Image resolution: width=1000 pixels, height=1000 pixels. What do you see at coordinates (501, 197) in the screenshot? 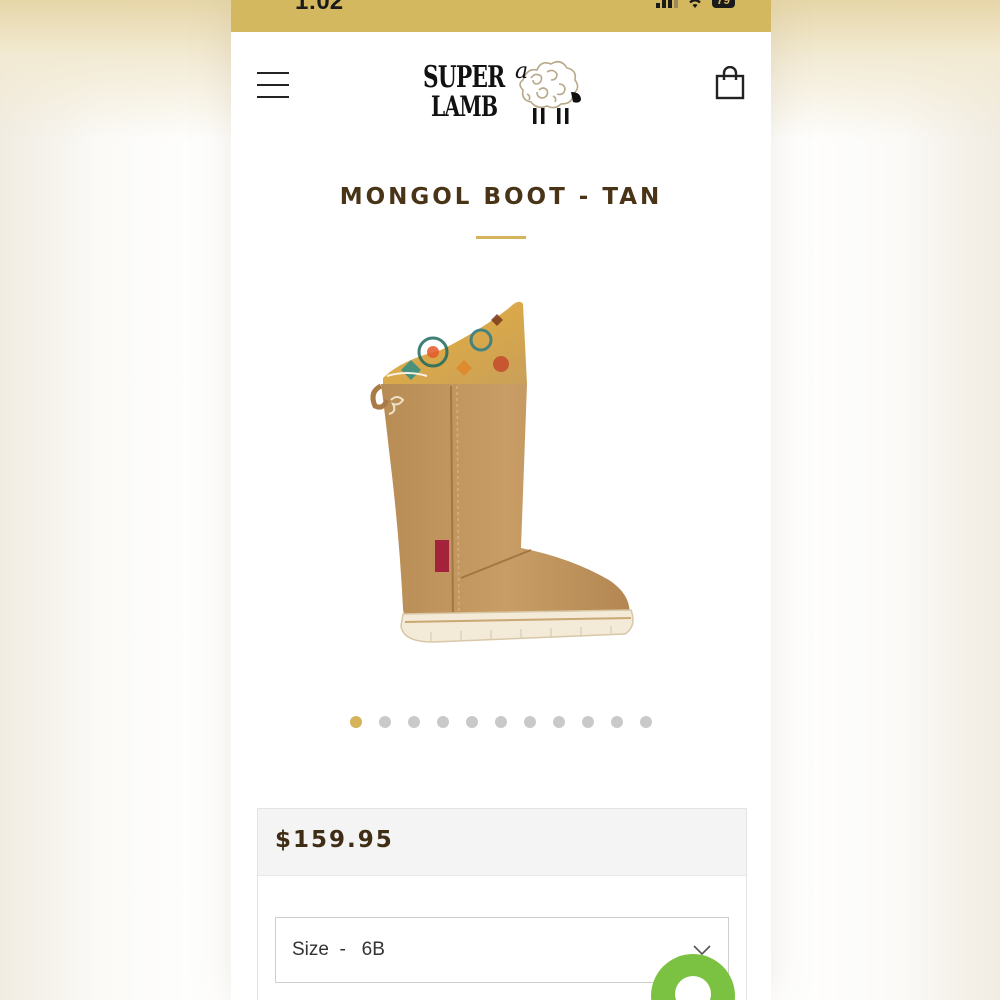
I see `product-title: MONGOL BOOT - TAN` at bounding box center [501, 197].